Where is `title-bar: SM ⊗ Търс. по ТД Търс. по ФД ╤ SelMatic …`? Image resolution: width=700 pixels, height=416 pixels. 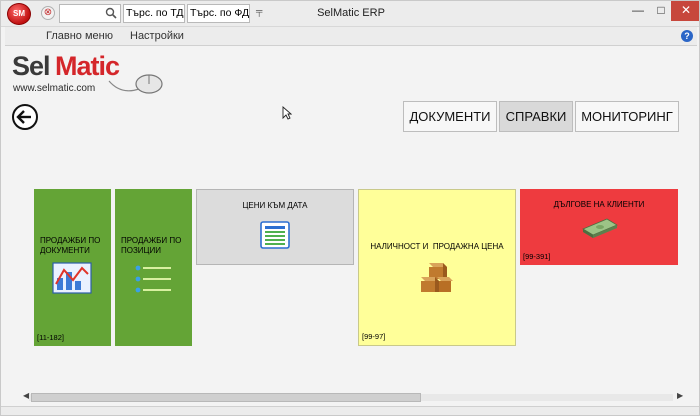 title-bar: SM ⊗ Търс. по ТД Търс. по ФД ╤ SelMatic … is located at coordinates (350, 14).